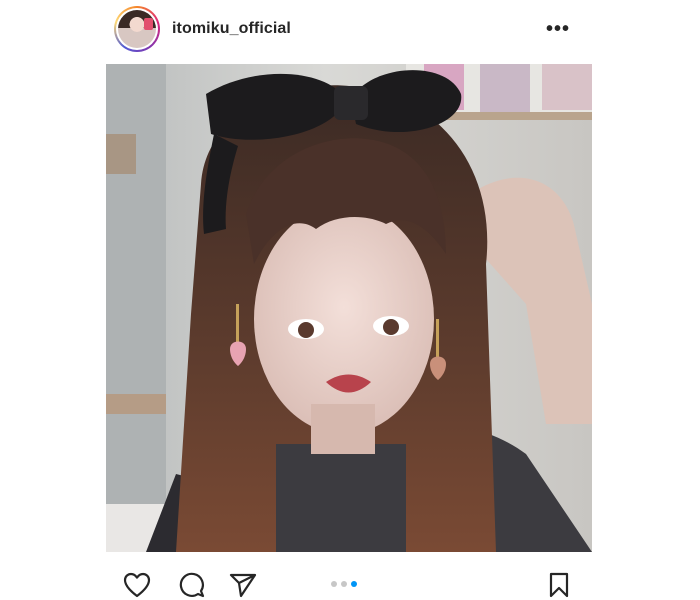 The image size is (700, 600). Describe the element at coordinates (354, 584) in the screenshot. I see `carousel-dot-active` at that location.